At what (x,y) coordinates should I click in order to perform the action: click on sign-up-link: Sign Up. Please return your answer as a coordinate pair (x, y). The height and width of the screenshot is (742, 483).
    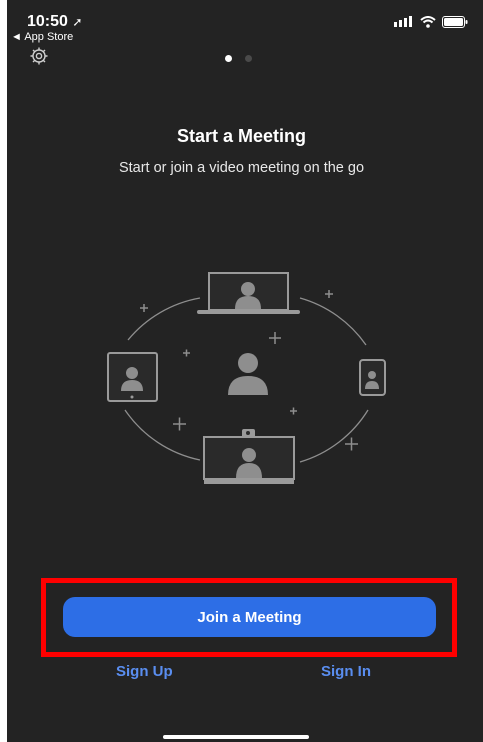
    Looking at the image, I should click on (144, 671).